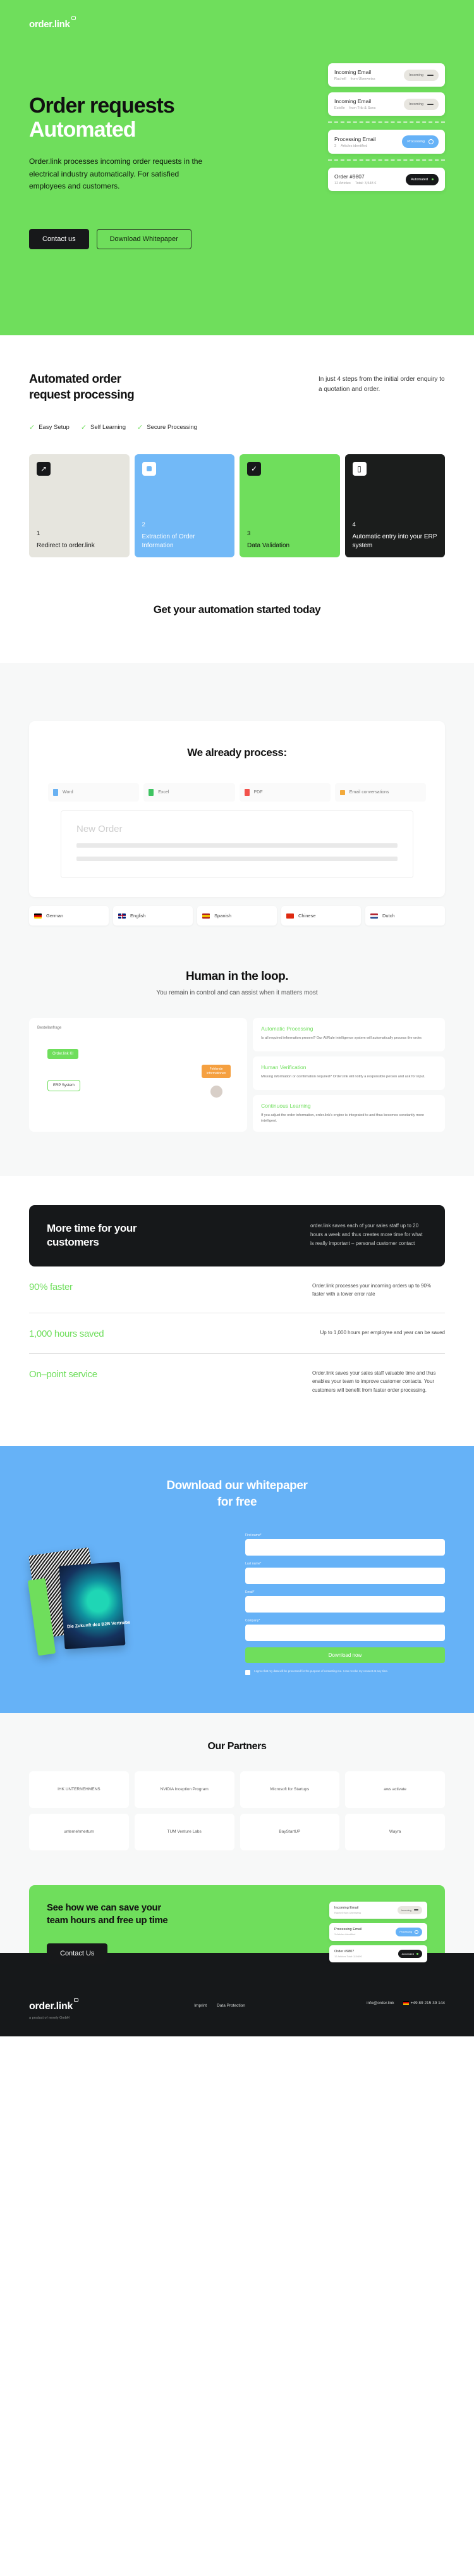 This screenshot has height=2576, width=474. I want to click on spinner-icon, so click(431, 142).